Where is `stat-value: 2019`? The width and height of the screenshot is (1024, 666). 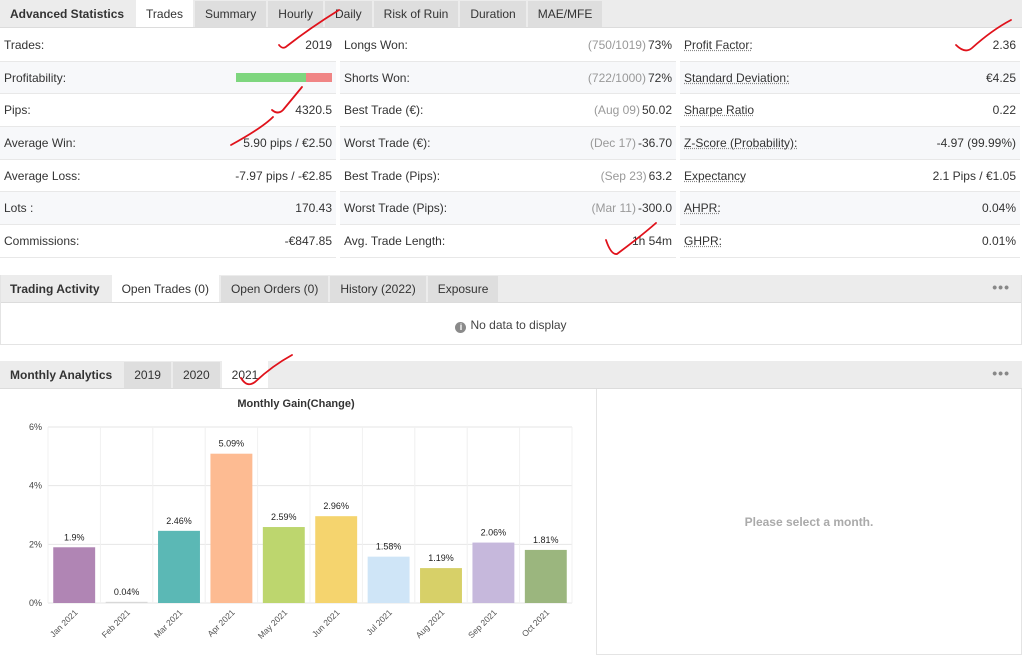 stat-value: 2019 is located at coordinates (318, 44).